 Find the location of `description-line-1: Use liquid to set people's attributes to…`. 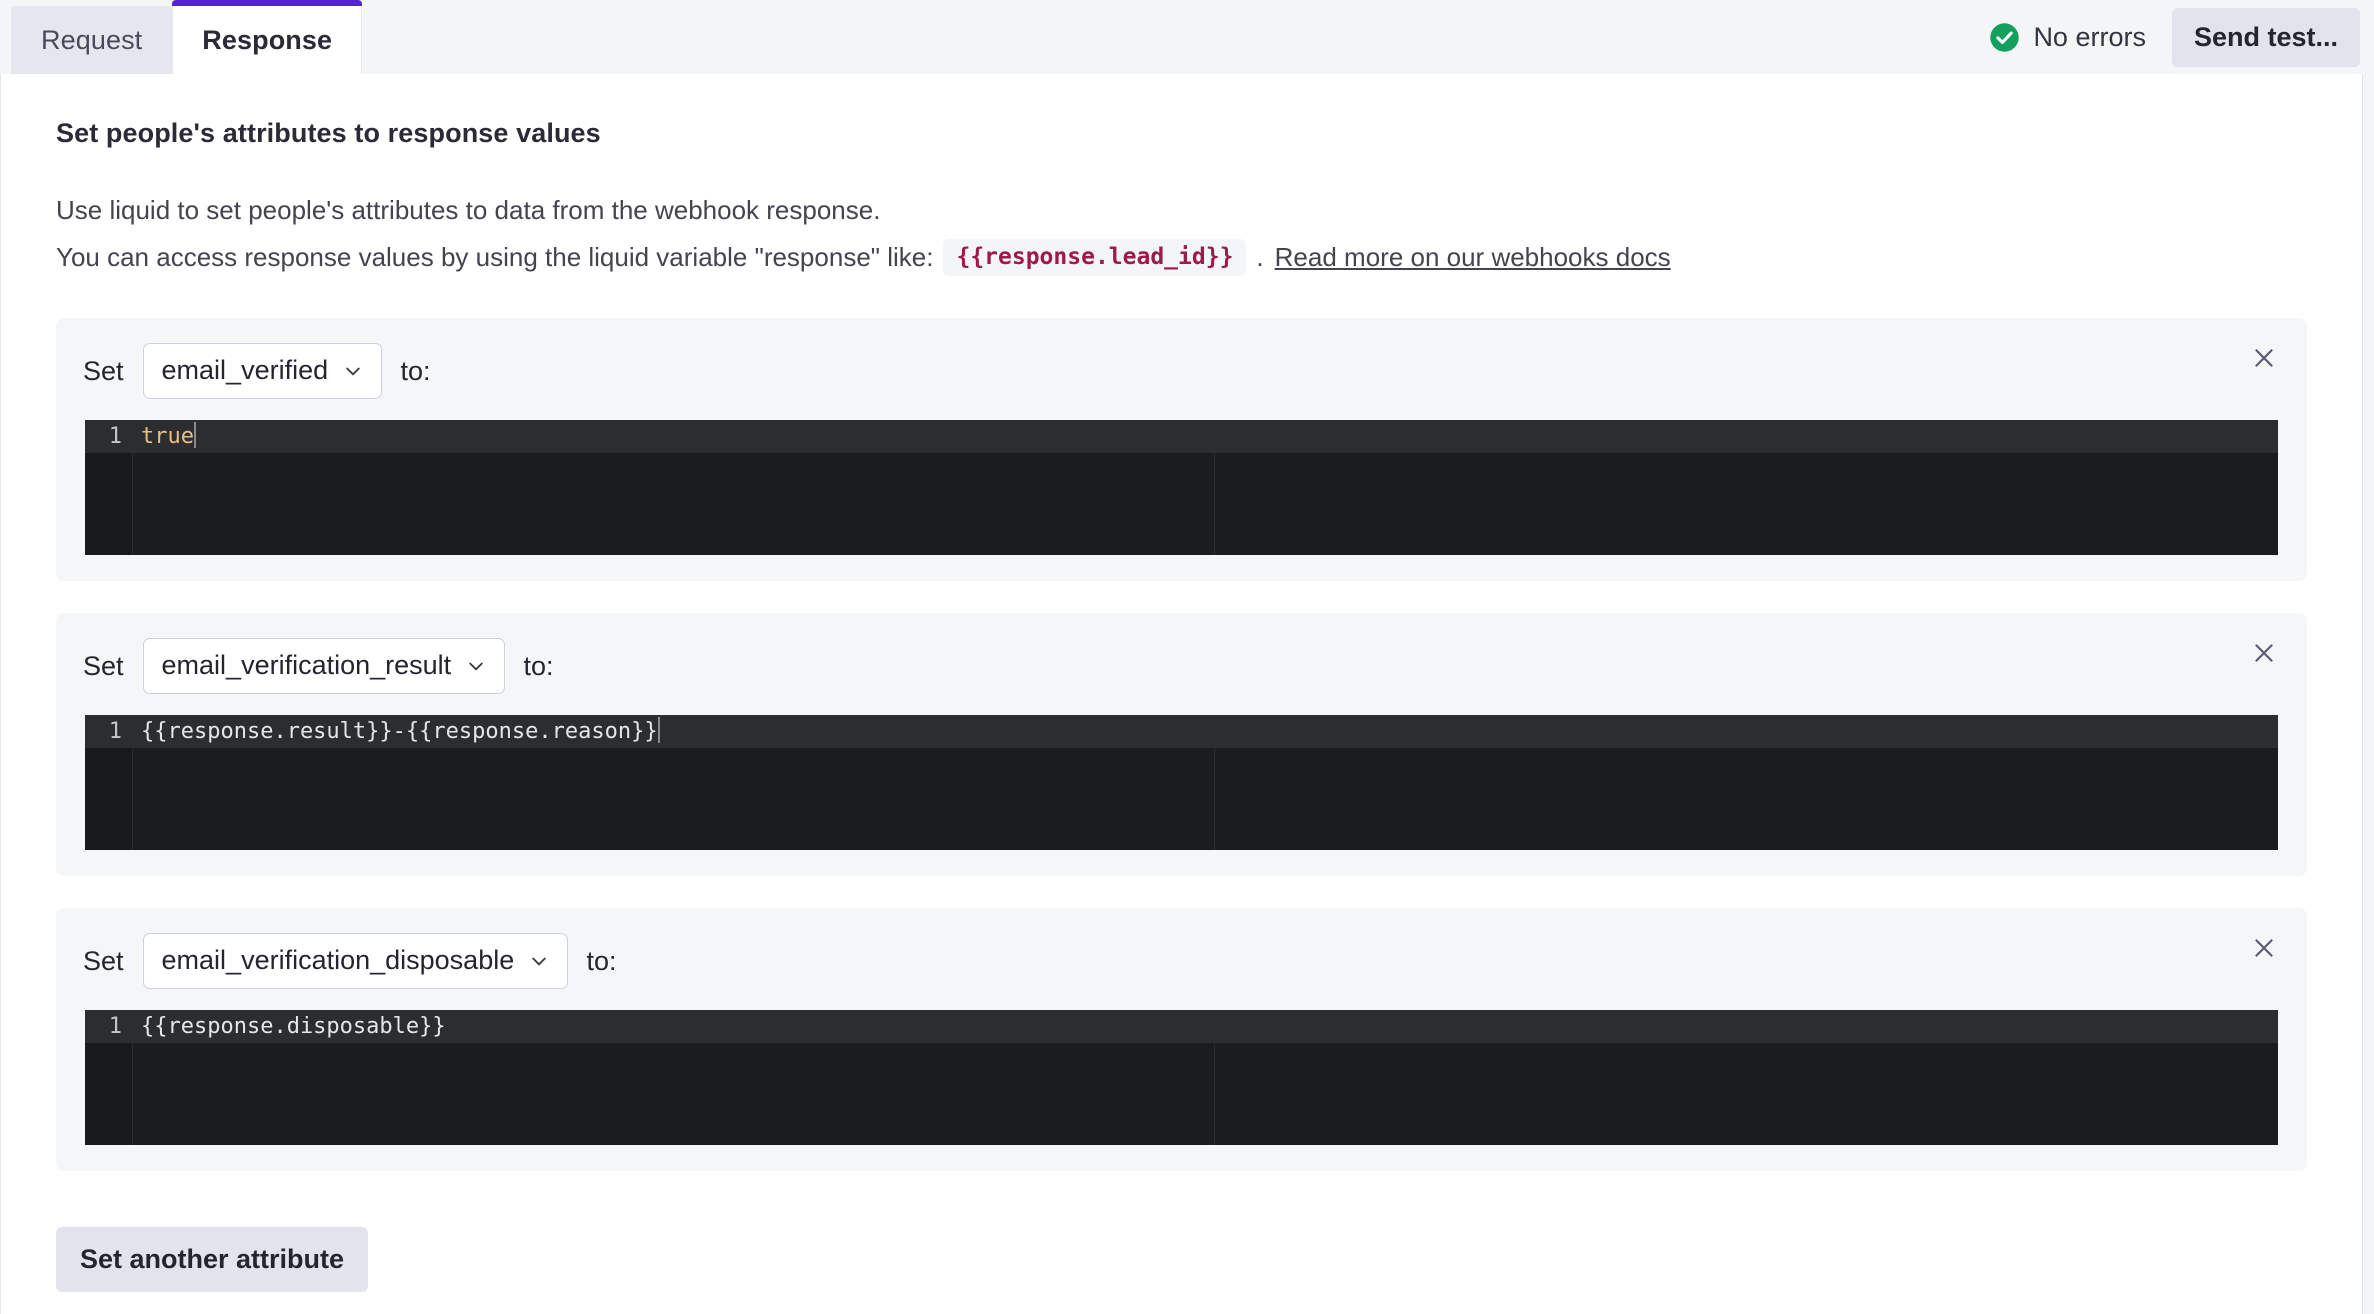

description-line-1: Use liquid to set people's attributes to… is located at coordinates (468, 210).